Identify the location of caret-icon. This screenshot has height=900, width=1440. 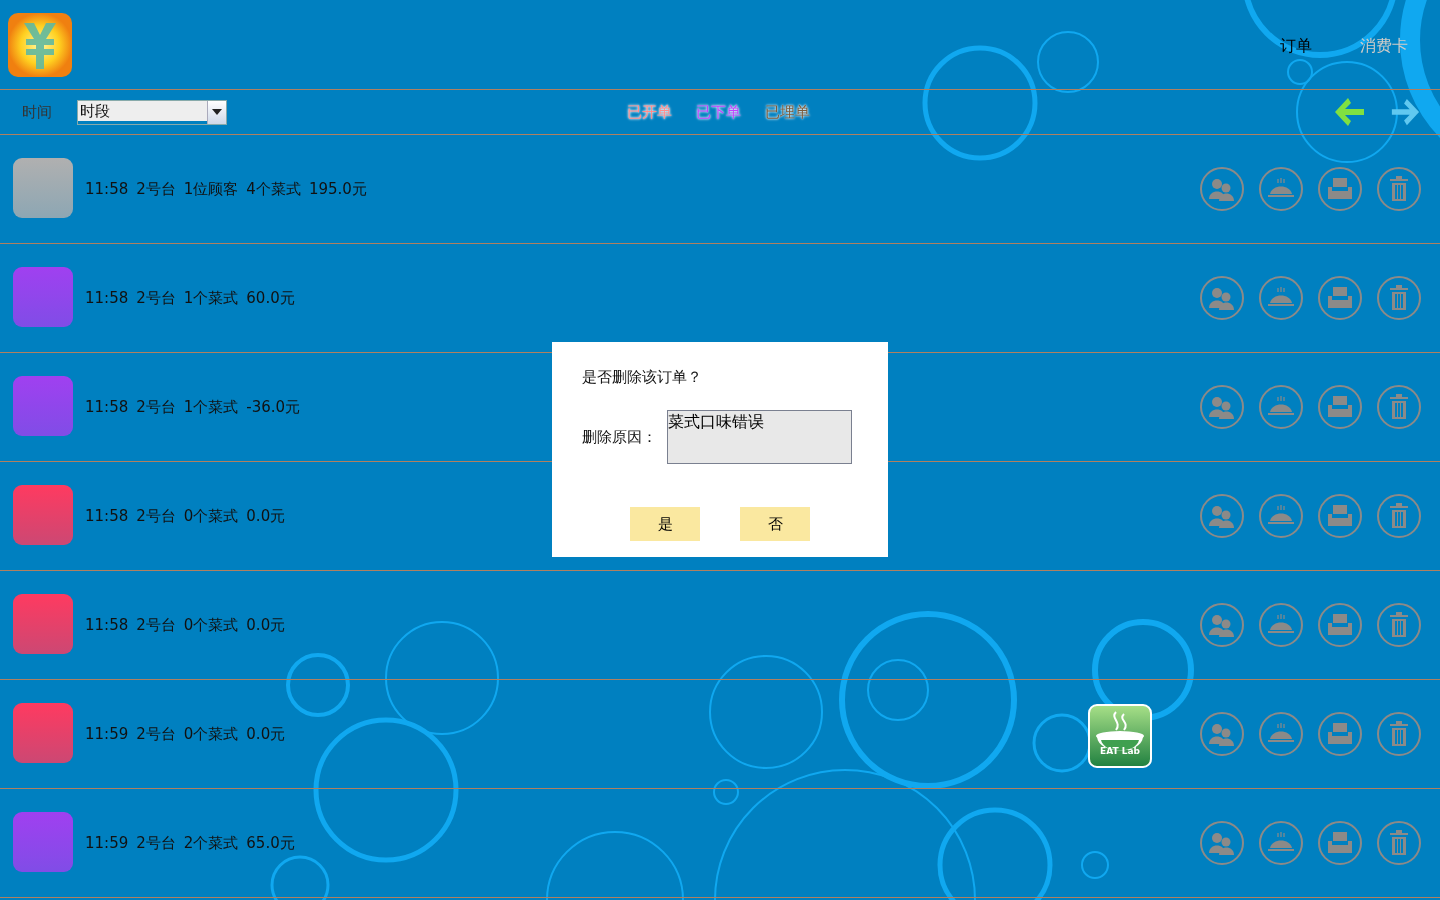
(217, 112).